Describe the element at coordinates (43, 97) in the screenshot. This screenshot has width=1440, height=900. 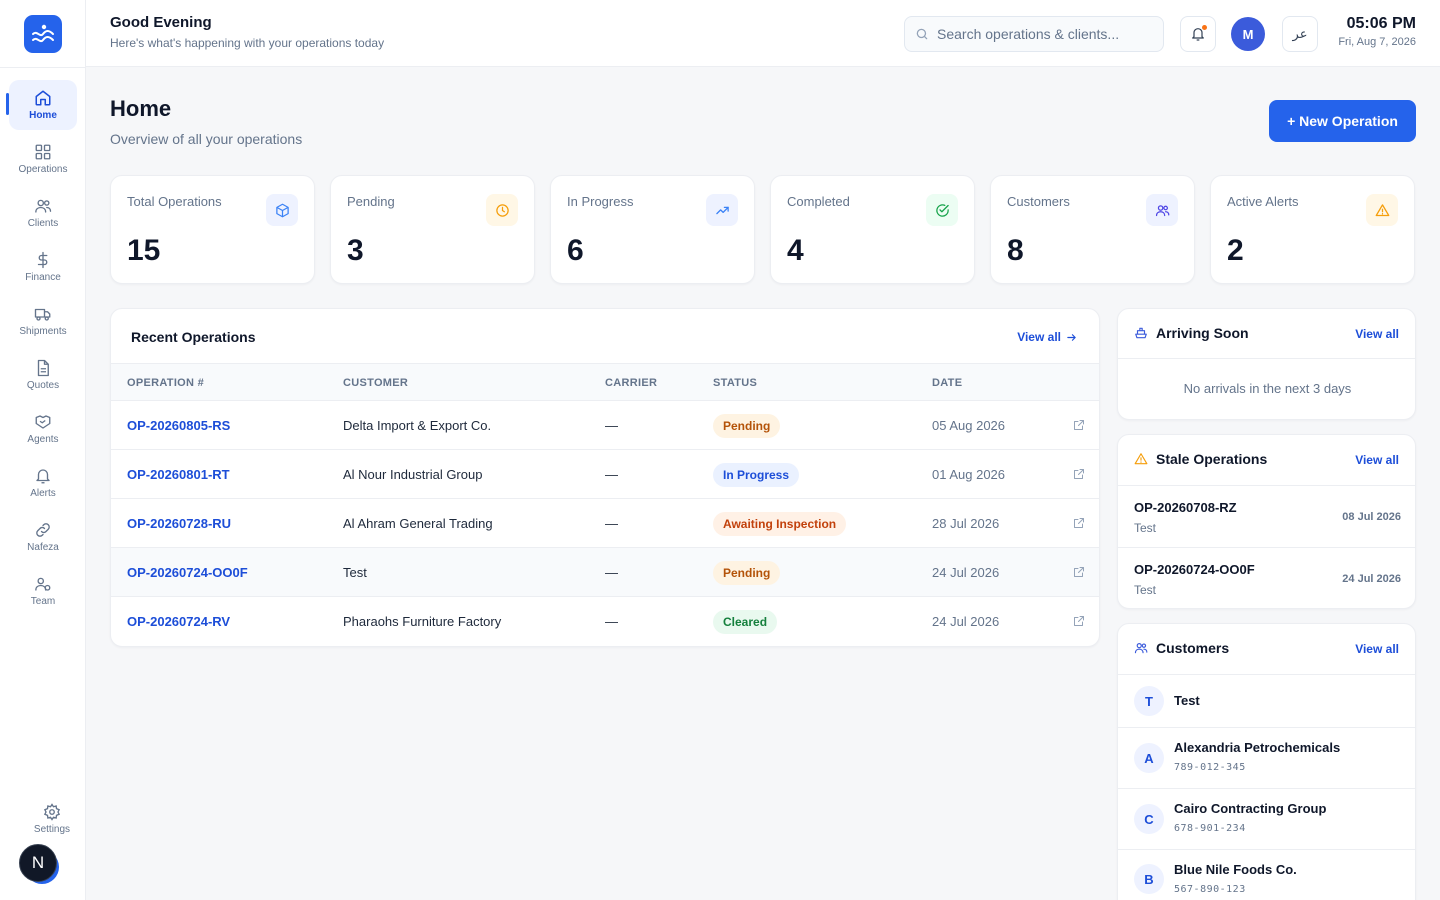
I see `home-icon` at that location.